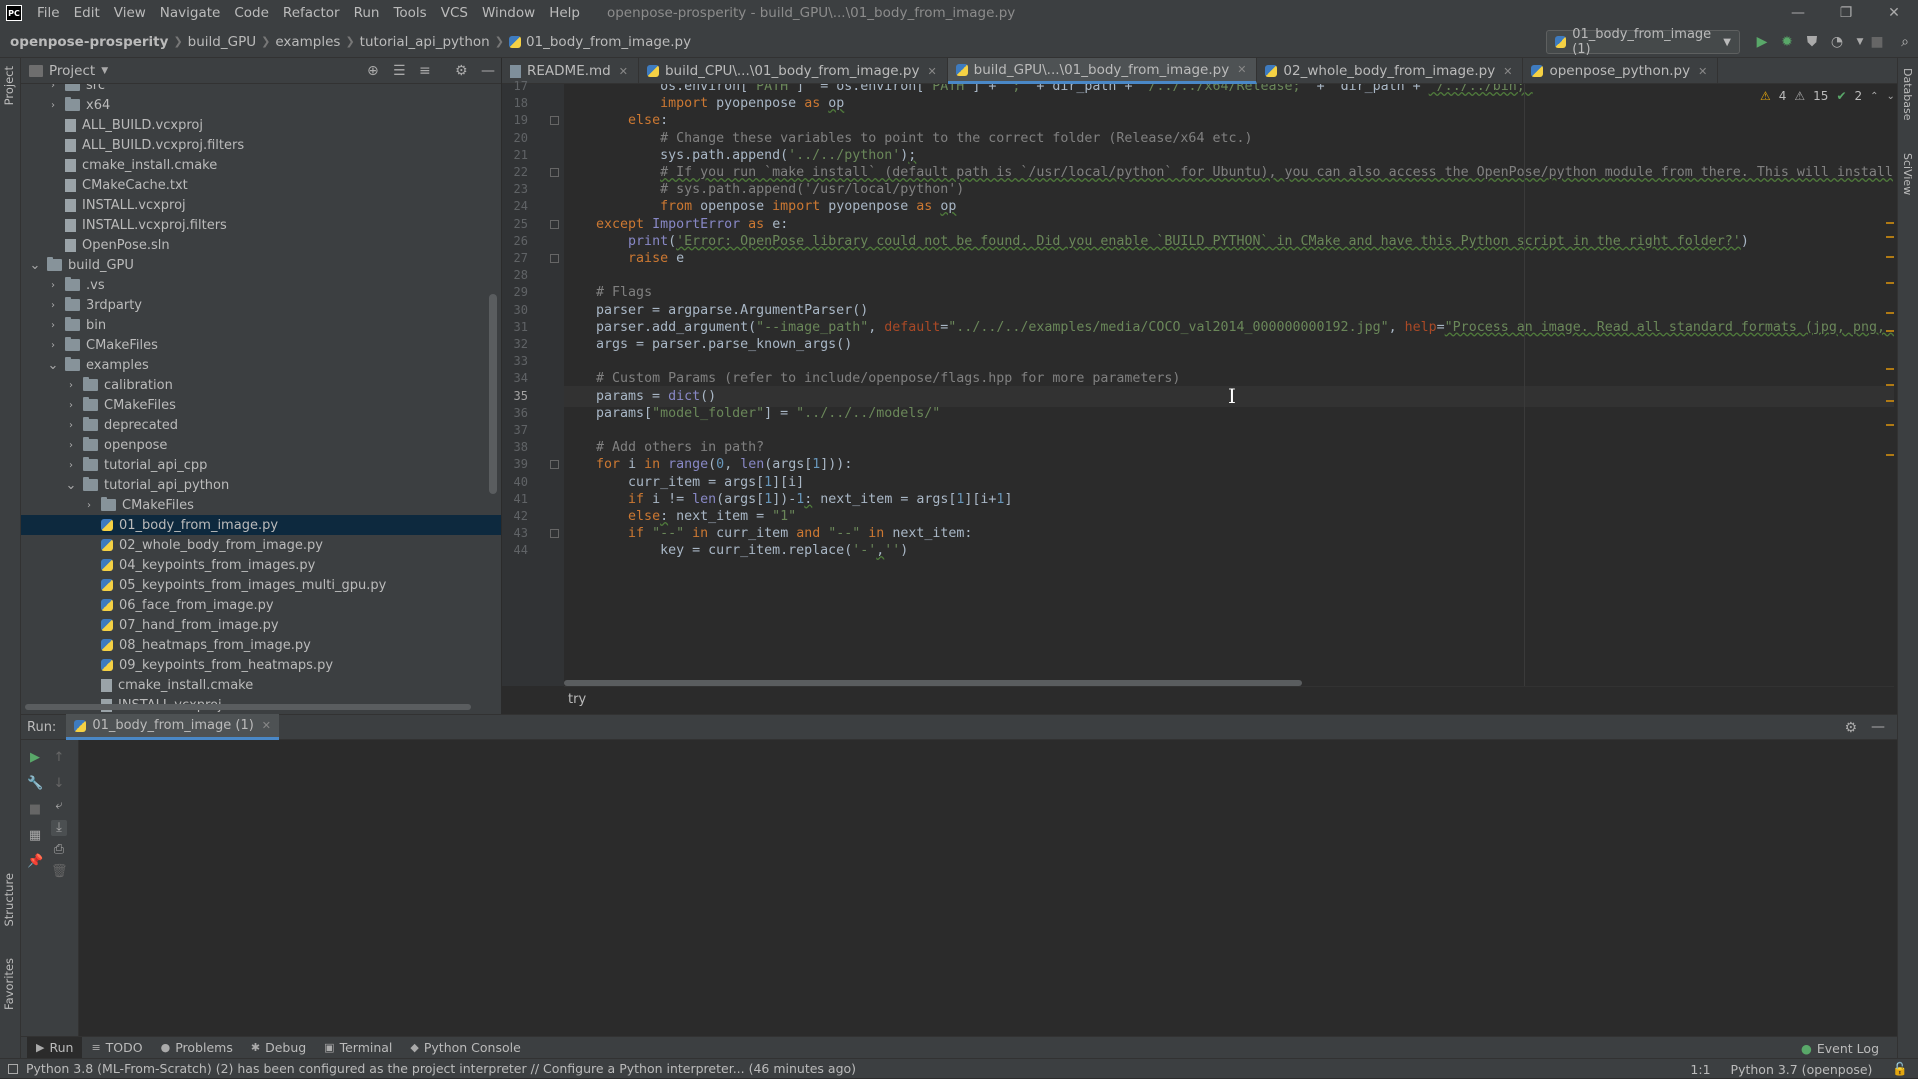 The width and height of the screenshot is (1918, 1079). I want to click on line-number: 33, so click(513, 361).